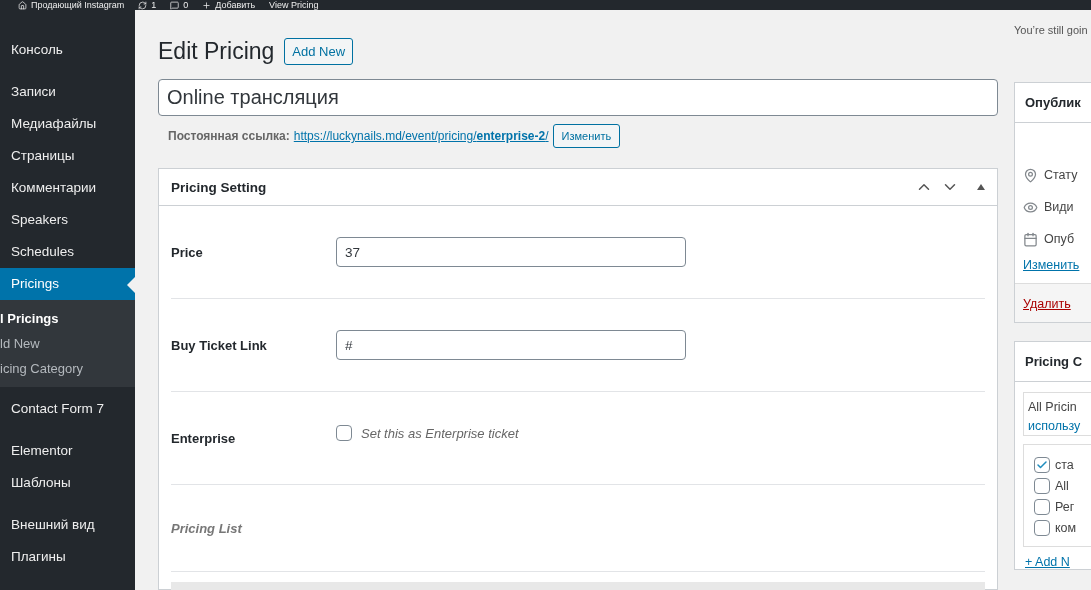  I want to click on notice-text: You’re still goin, so click(1051, 30).